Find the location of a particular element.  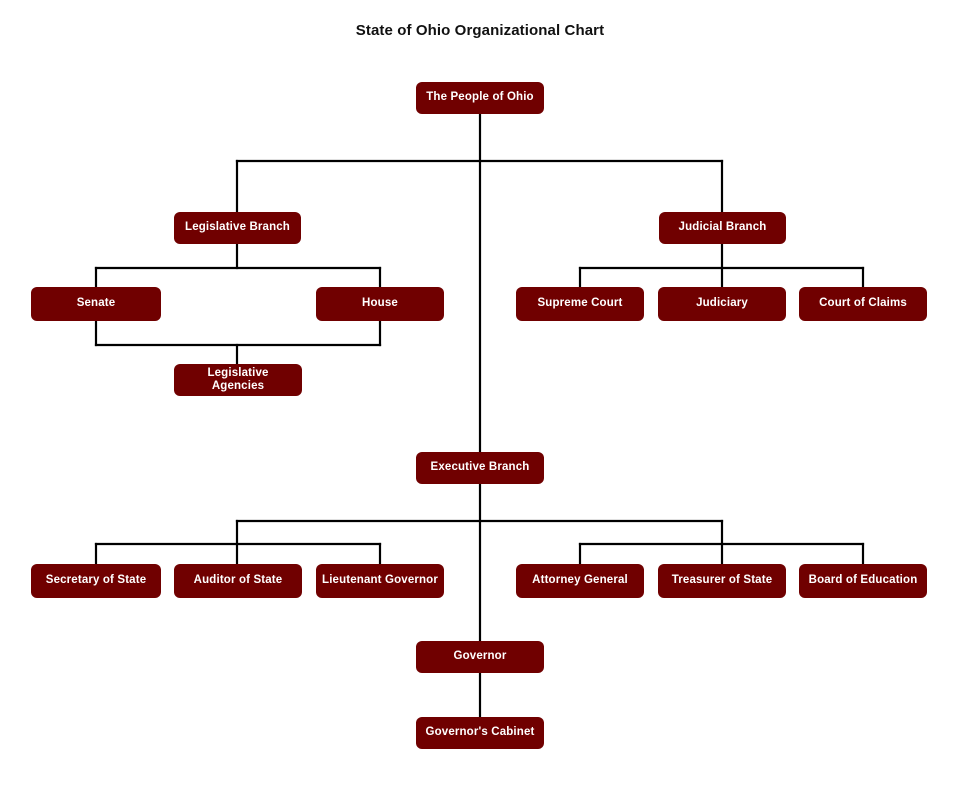

org-node-label: Attorney General is located at coordinates (580, 580).